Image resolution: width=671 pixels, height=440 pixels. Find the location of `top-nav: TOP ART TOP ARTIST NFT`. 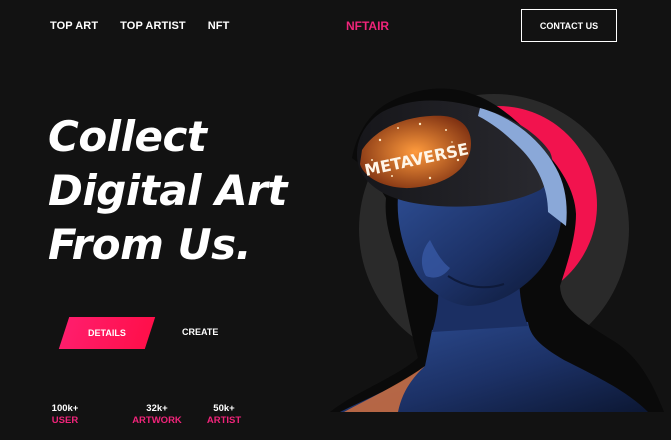

top-nav: TOP ART TOP ARTIST NFT is located at coordinates (139, 26).